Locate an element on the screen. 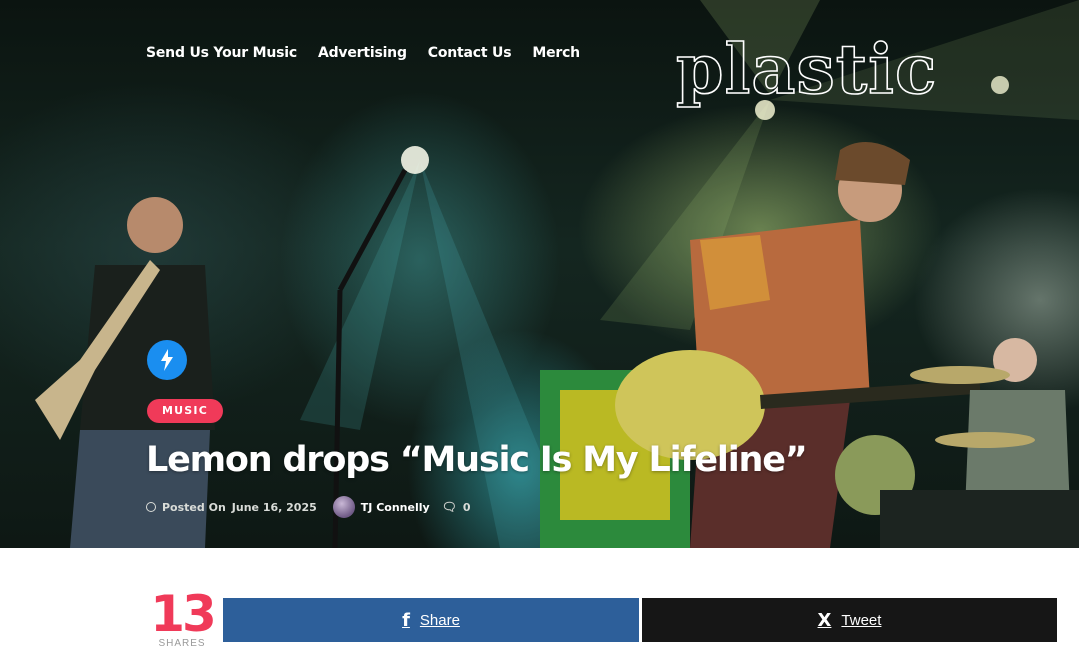 This screenshot has width=1079, height=665. author-avatar is located at coordinates (343, 507).